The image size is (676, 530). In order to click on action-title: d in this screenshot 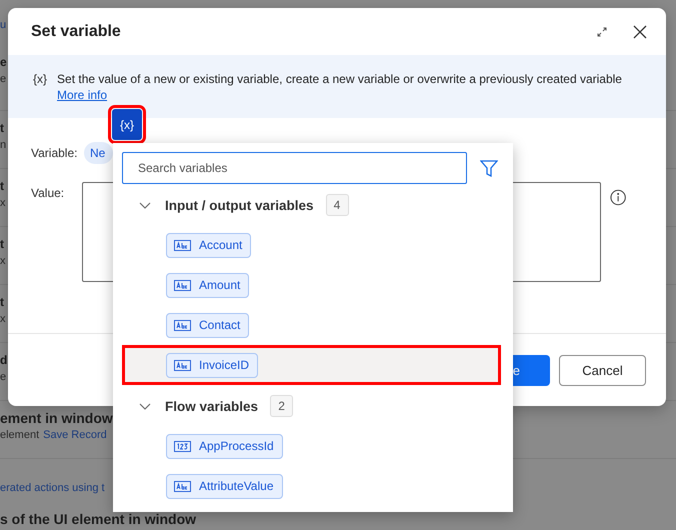, I will do `click(4, 360)`.